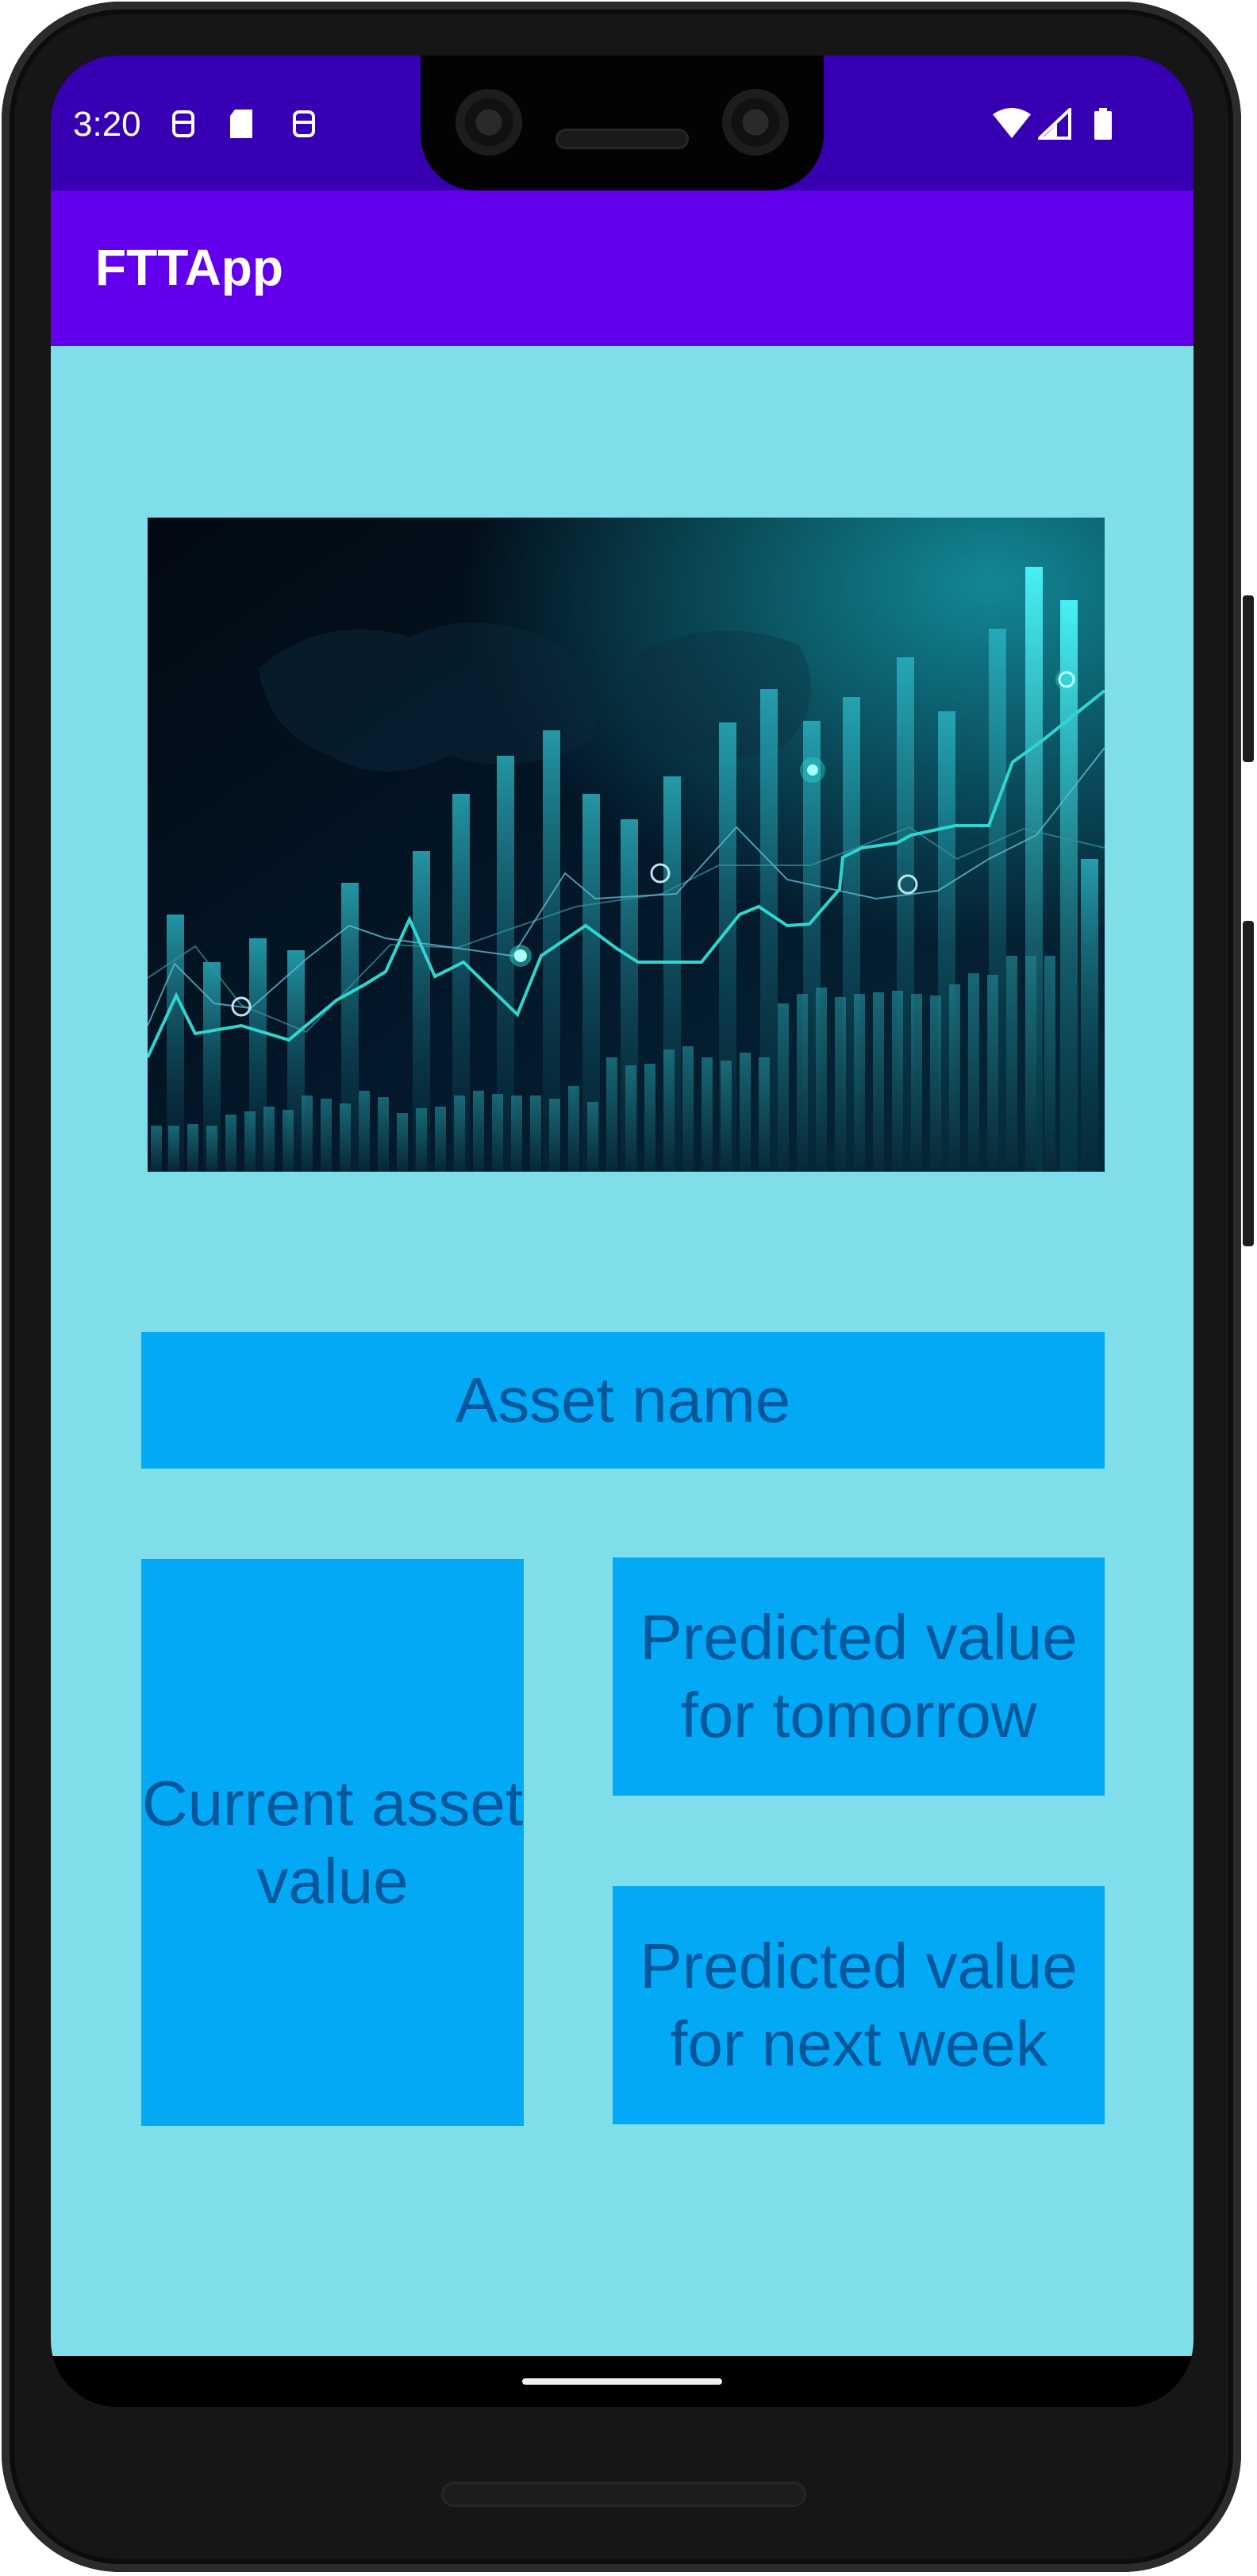  I want to click on bottom-speaker, so click(623, 2494).